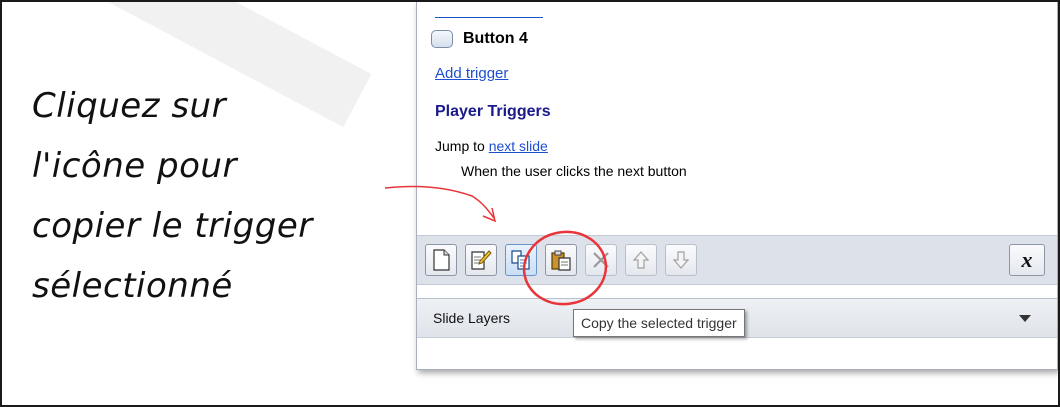  What do you see at coordinates (493, 111) in the screenshot?
I see `section-heading: Player Triggers` at bounding box center [493, 111].